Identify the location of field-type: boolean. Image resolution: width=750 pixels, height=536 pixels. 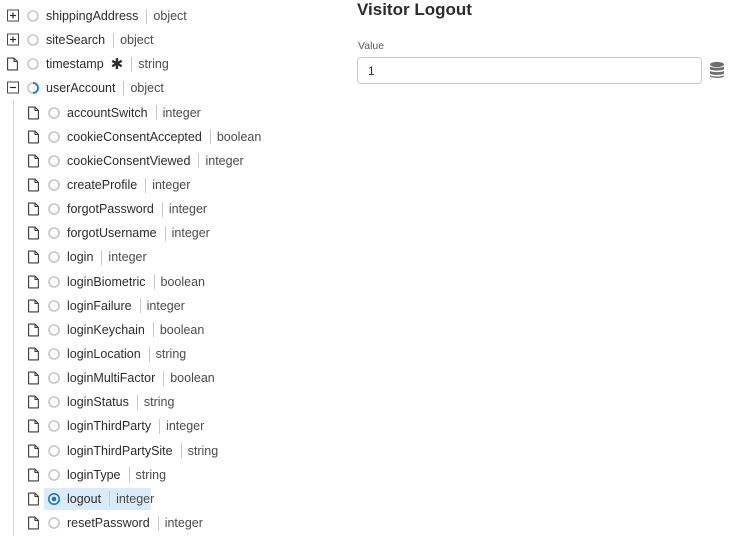
(182, 329).